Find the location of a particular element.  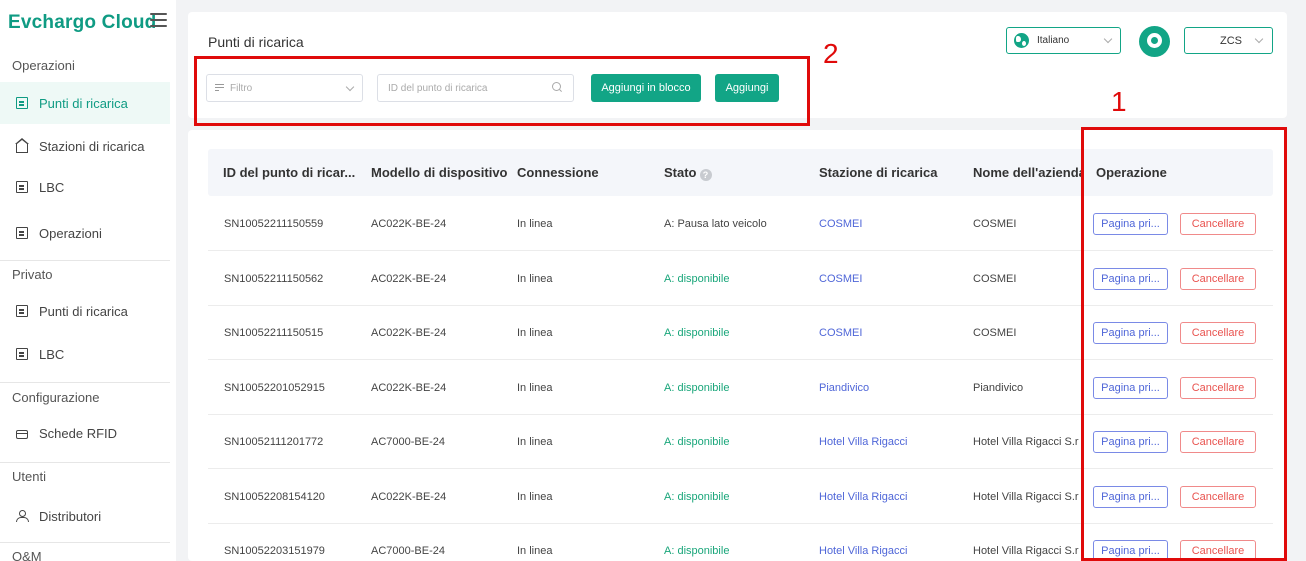

cell-id: SN10052211150562 is located at coordinates (274, 278).